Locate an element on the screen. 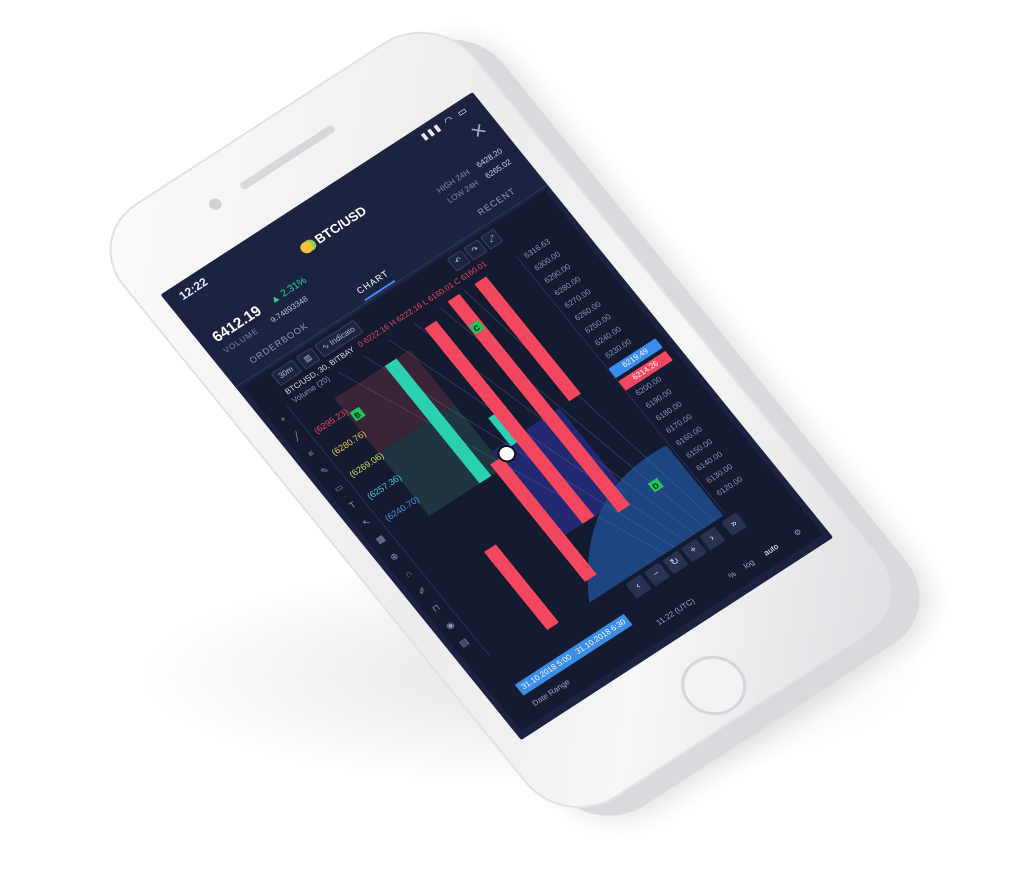  utc-time: 11:22 (UTC) is located at coordinates (675, 612).